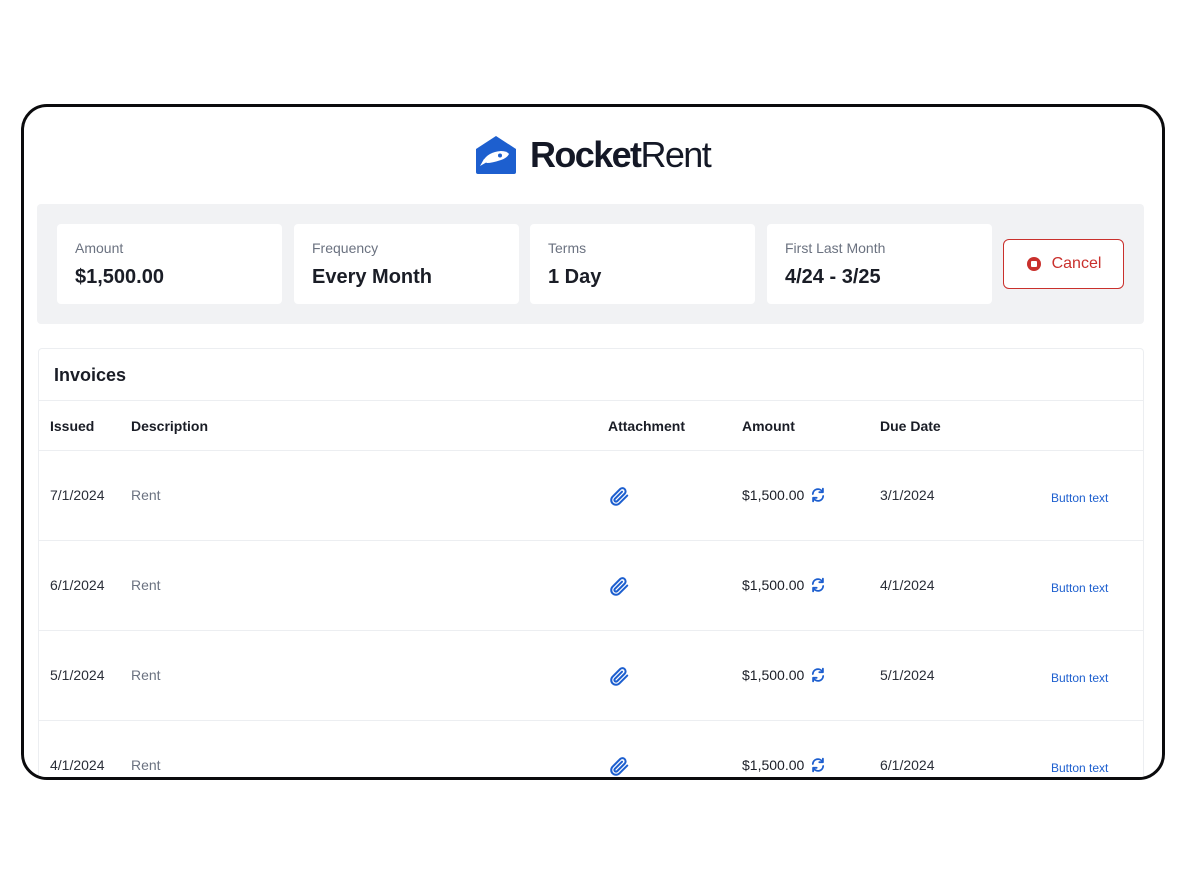 The width and height of the screenshot is (1185, 888). I want to click on brand-logo: RocketRent, so click(593, 155).